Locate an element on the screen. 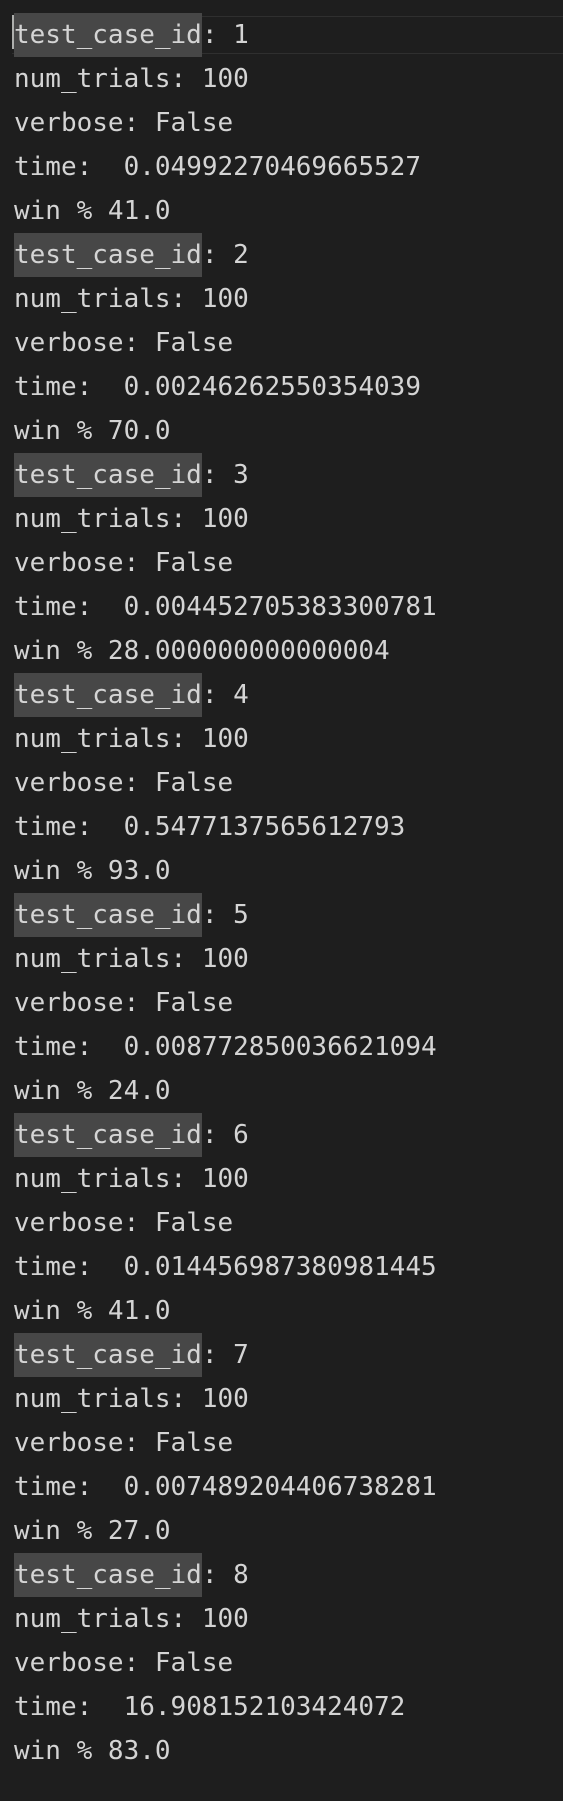 Image resolution: width=563 pixels, height=1801 pixels. time-value: 0.007489204406738281 is located at coordinates (280, 1487).